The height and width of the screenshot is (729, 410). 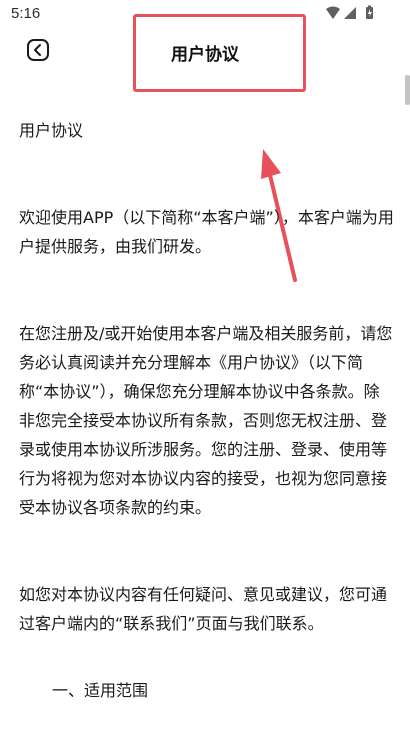 What do you see at coordinates (350, 13) in the screenshot?
I see `cellular-signal-icon` at bounding box center [350, 13].